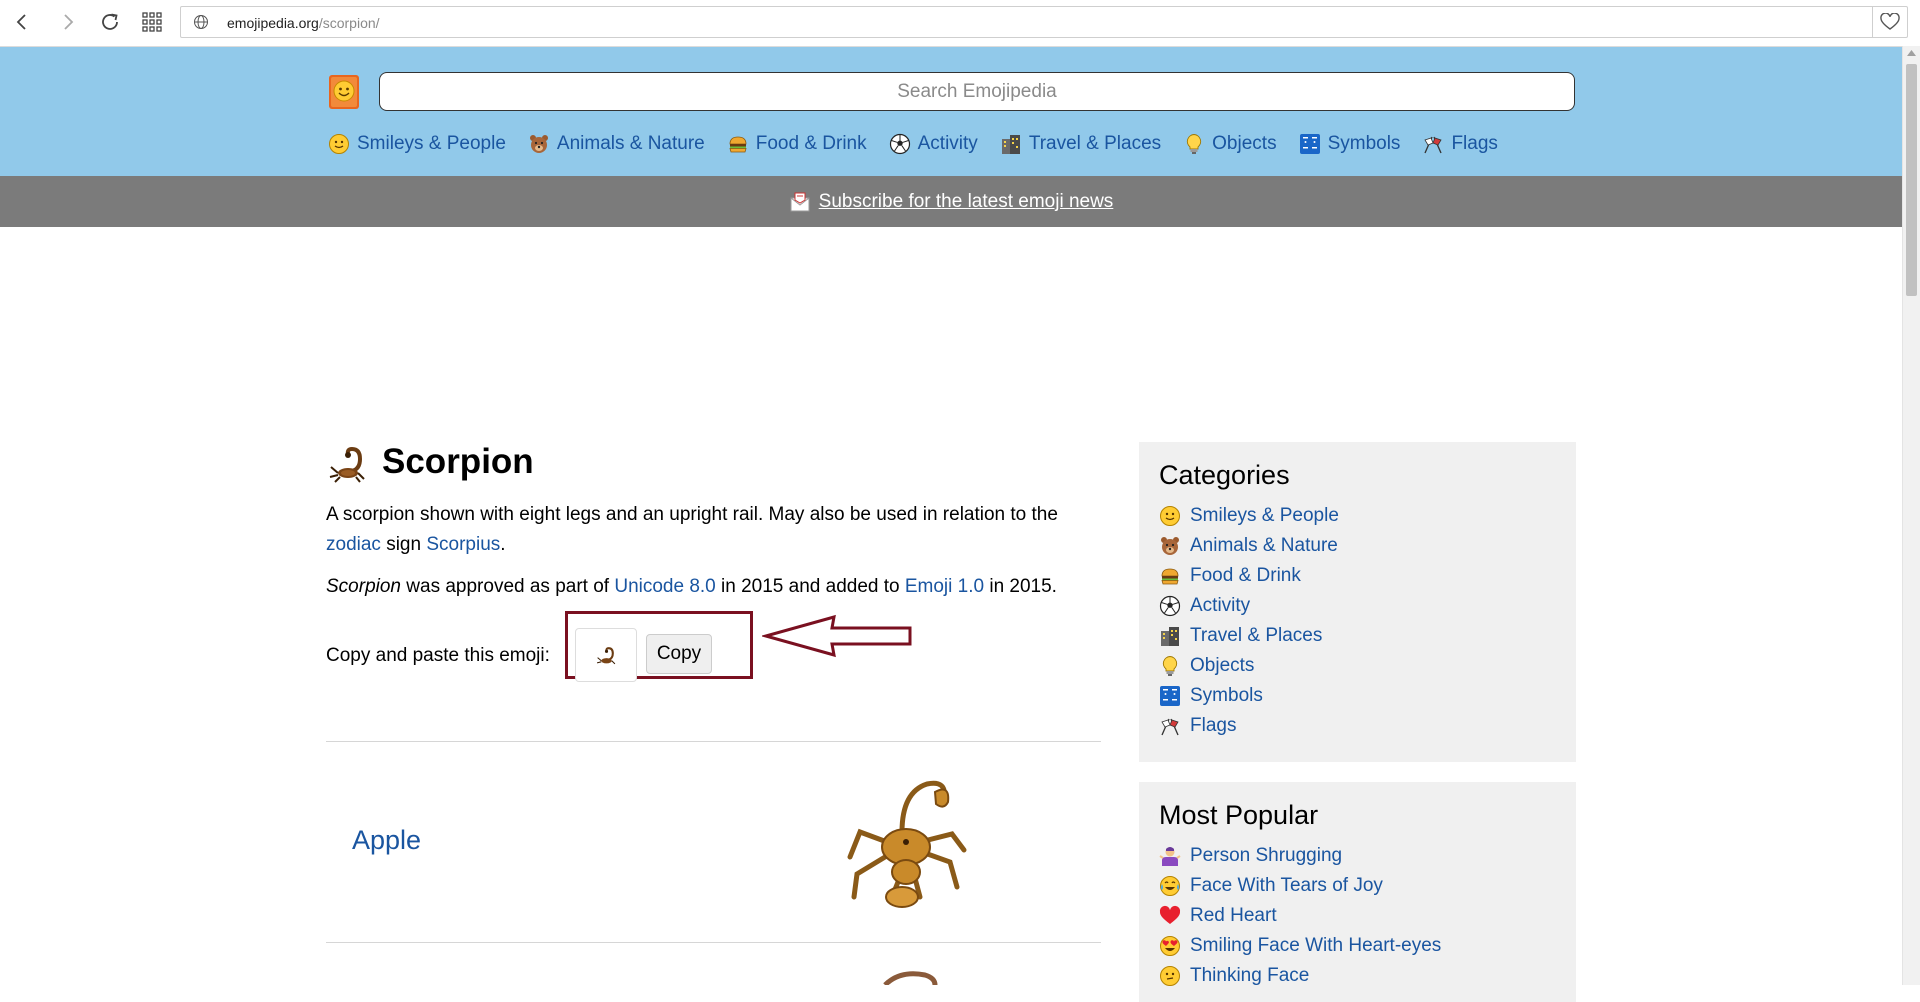 The image size is (1920, 1002). I want to click on nav-smileys-people: Smileys & People, so click(417, 144).